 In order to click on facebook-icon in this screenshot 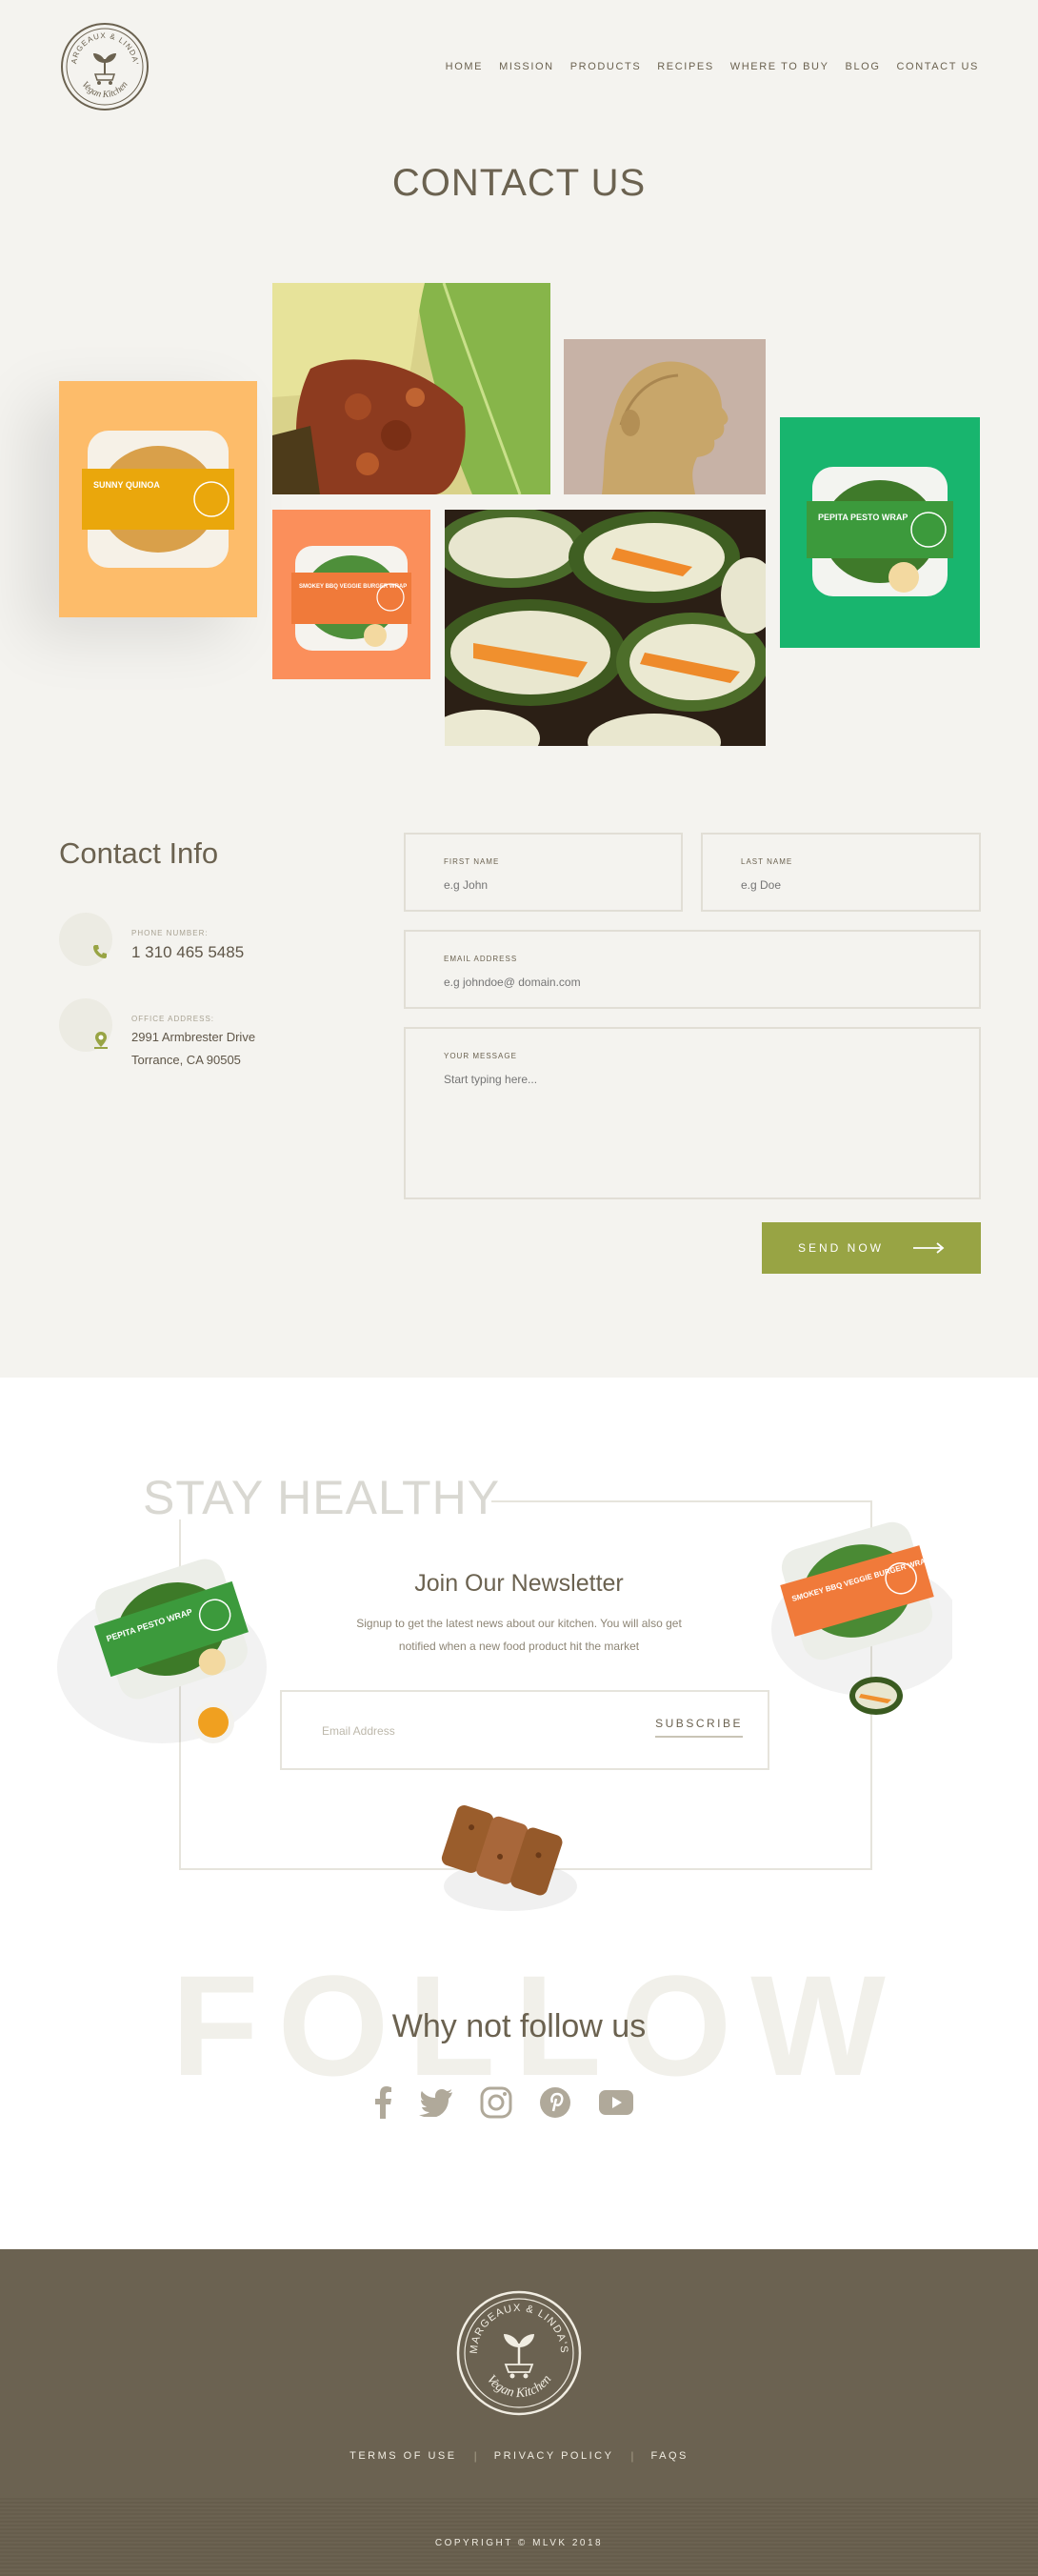, I will do `click(382, 2102)`.